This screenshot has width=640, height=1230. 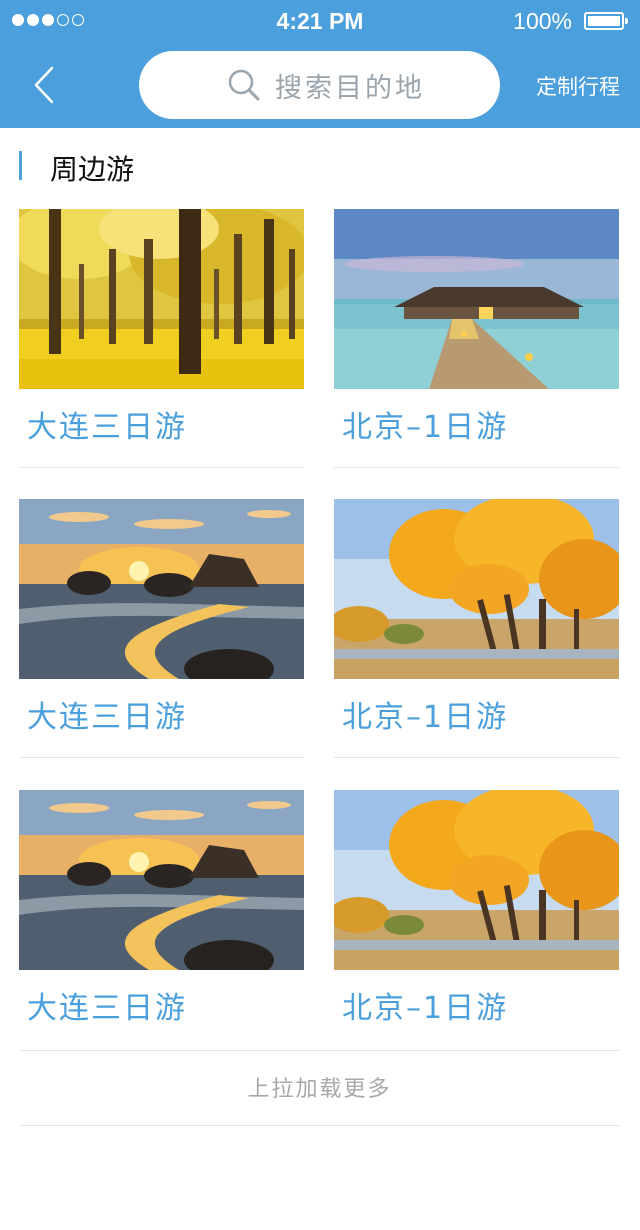 What do you see at coordinates (244, 85) in the screenshot?
I see `search-icon` at bounding box center [244, 85].